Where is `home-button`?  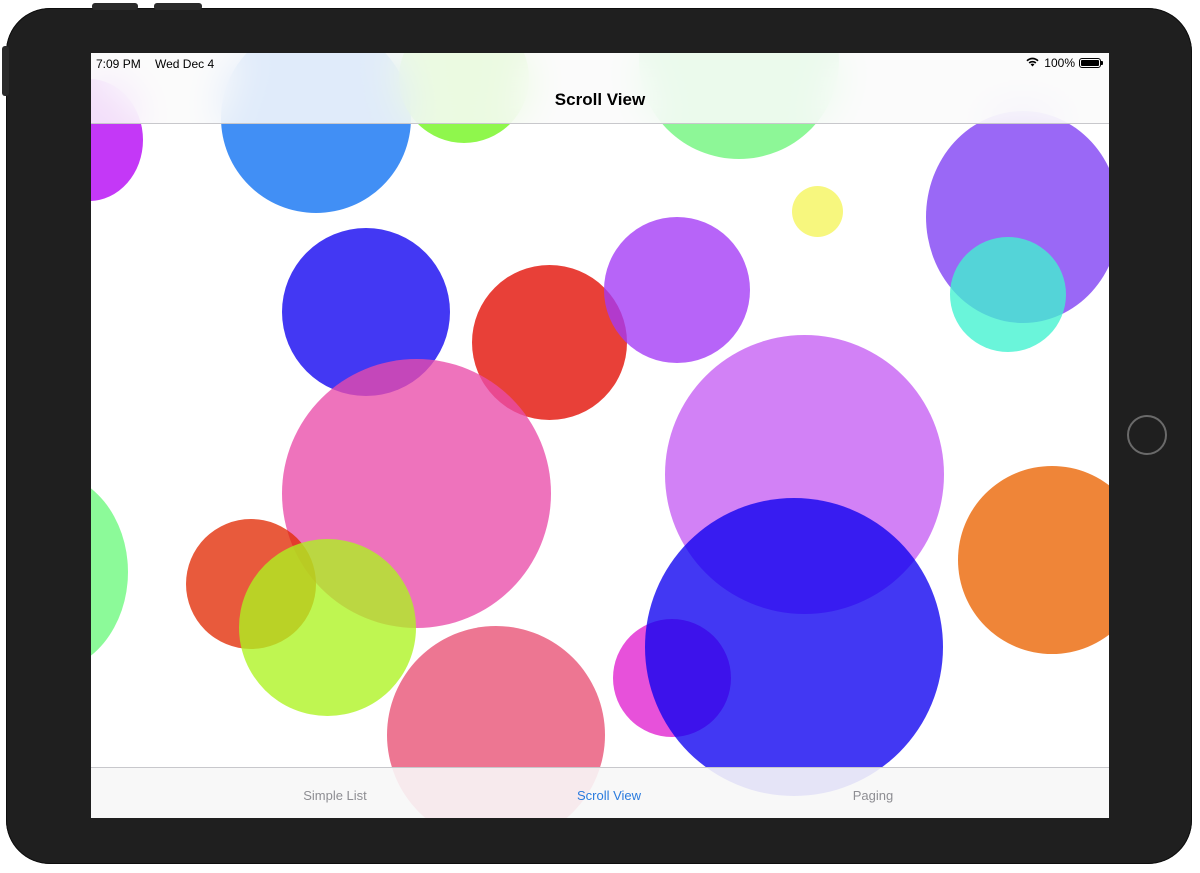 home-button is located at coordinates (1147, 435).